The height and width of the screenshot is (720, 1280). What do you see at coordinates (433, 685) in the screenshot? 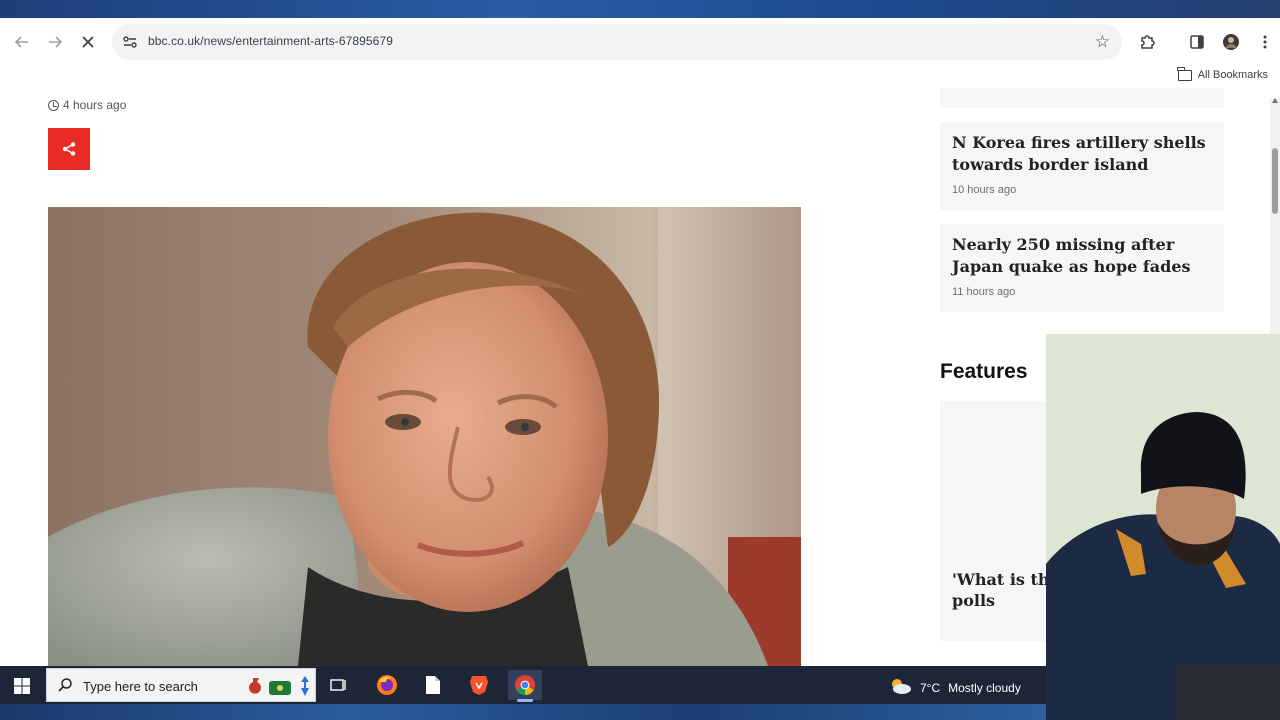
I see `file-icon` at bounding box center [433, 685].